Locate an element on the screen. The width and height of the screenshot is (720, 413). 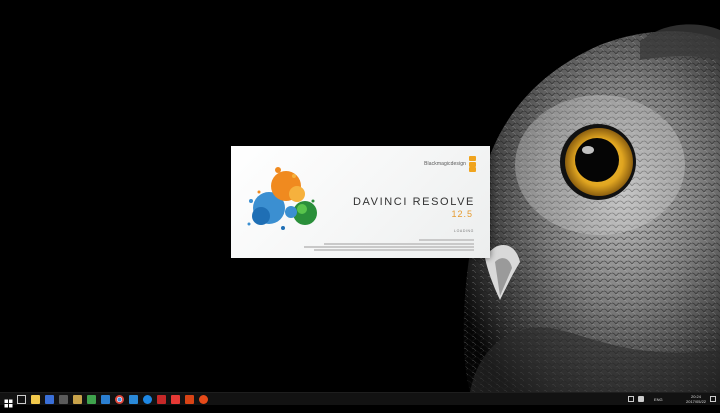
vivaldi-icon is located at coordinates (175, 399).